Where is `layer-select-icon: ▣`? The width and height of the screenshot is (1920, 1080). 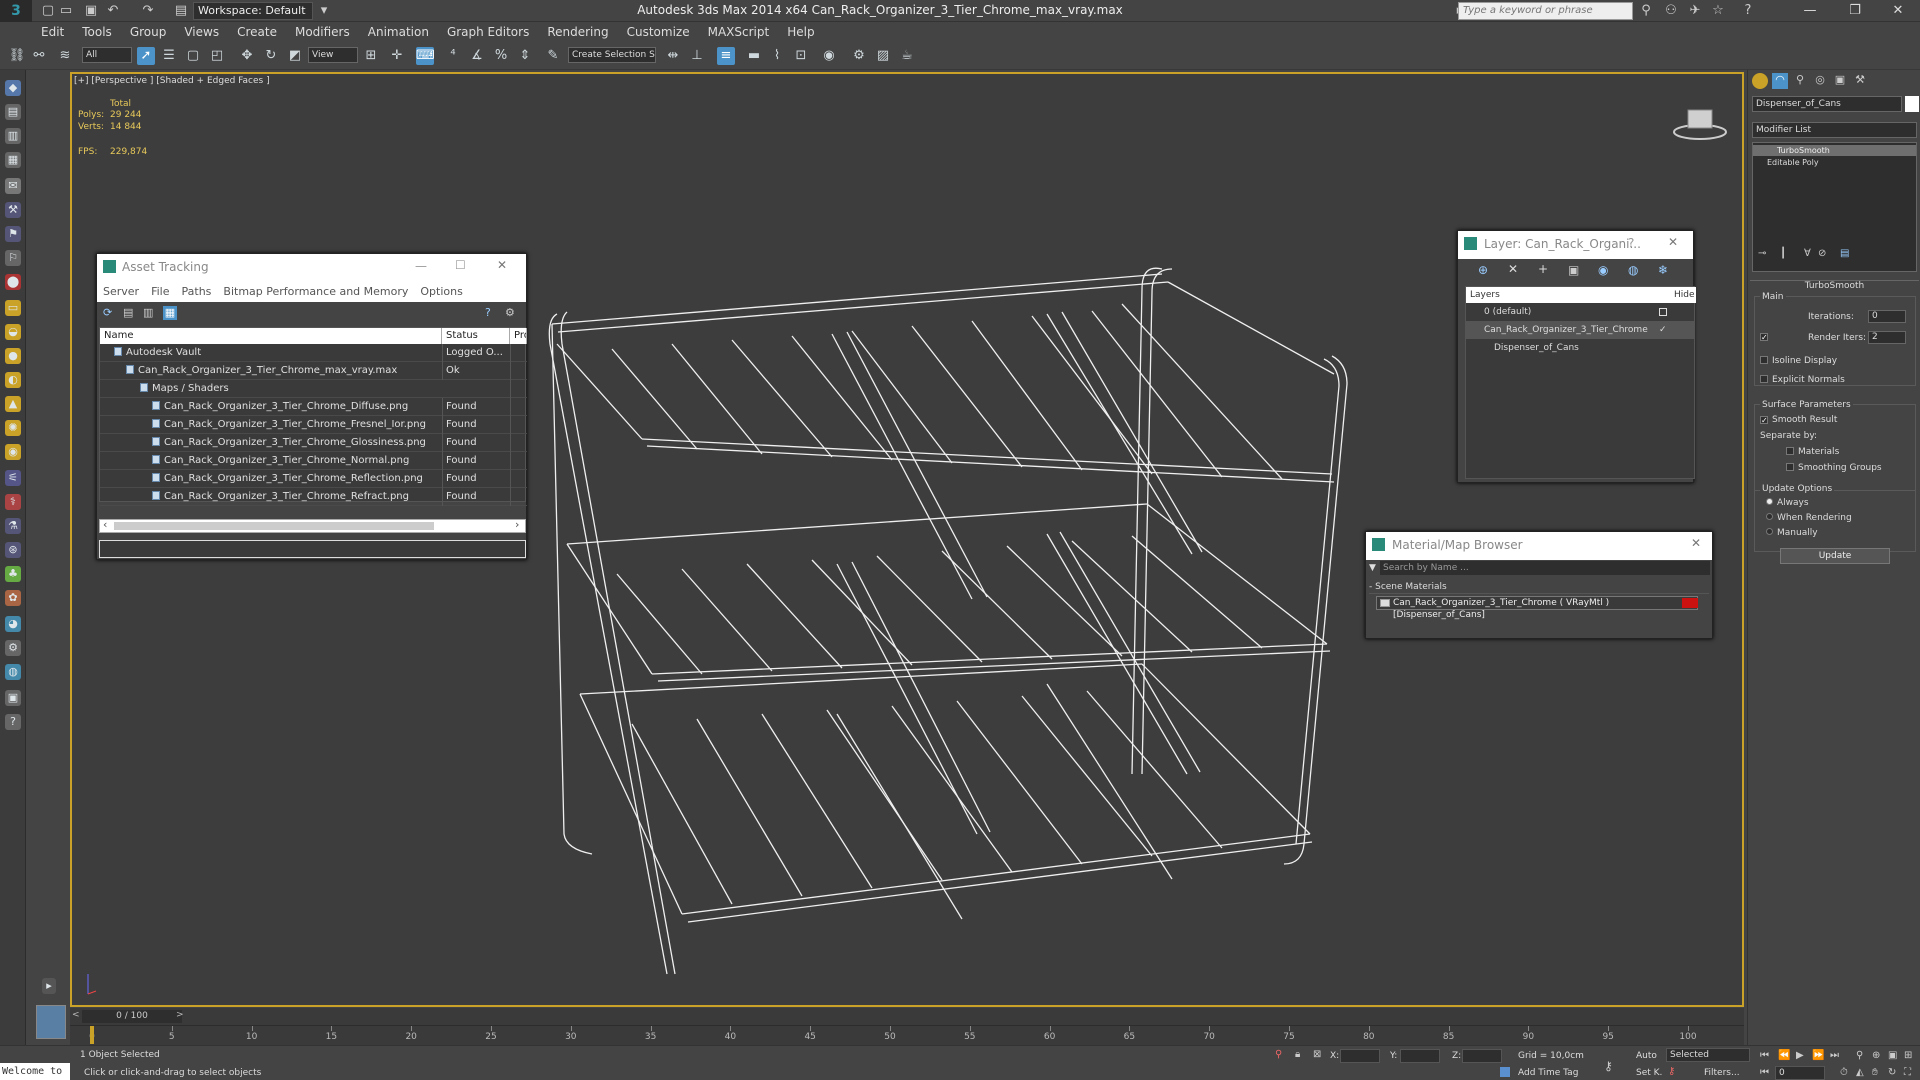 layer-select-icon: ▣ is located at coordinates (1573, 270).